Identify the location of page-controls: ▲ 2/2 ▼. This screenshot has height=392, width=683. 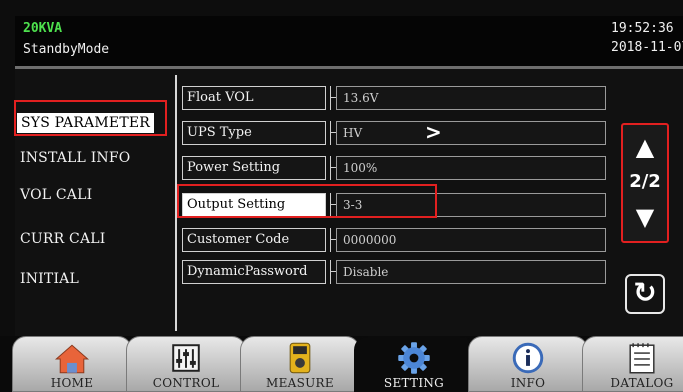
(645, 183).